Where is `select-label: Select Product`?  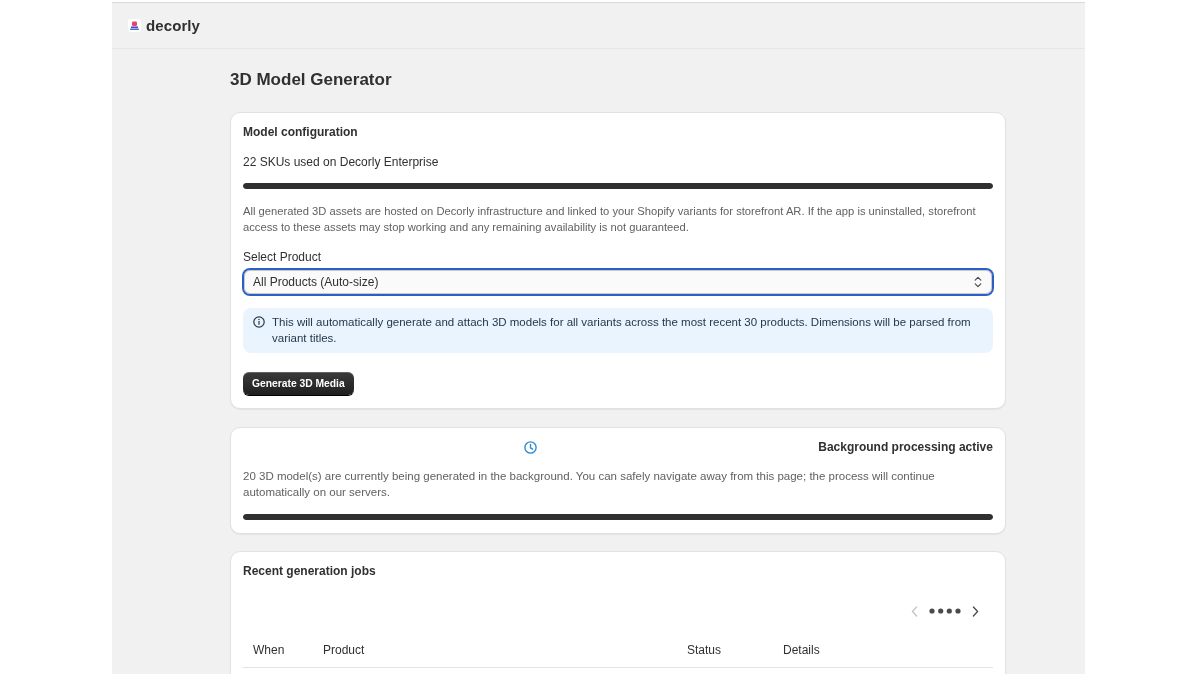
select-label: Select Product is located at coordinates (282, 257).